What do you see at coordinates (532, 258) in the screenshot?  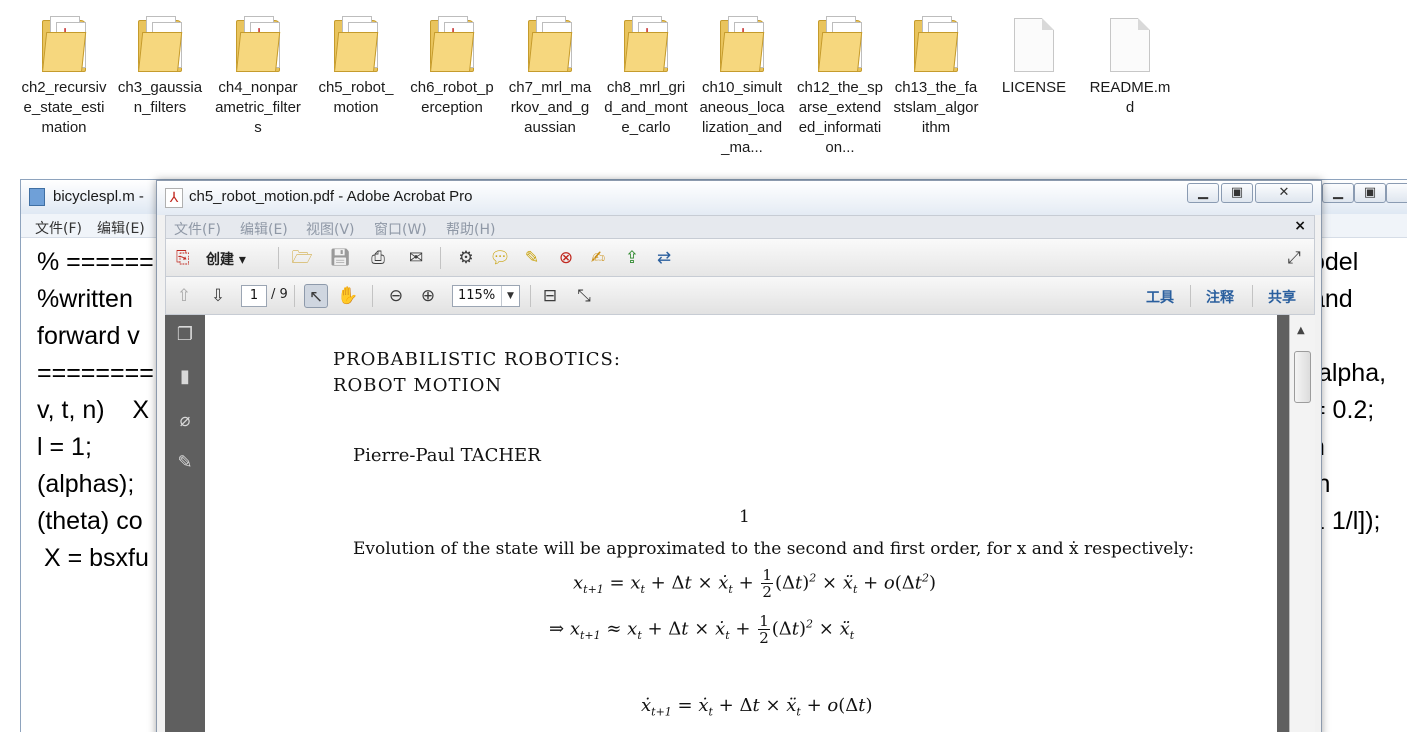 I see `highlight-icon: ✎` at bounding box center [532, 258].